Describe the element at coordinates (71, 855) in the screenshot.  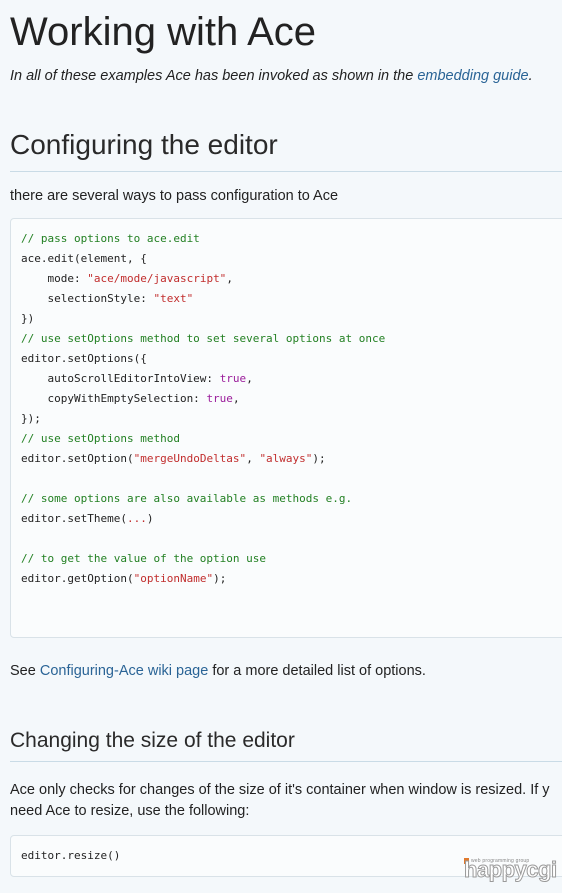
I see `resize-code: editor.resize()` at that location.